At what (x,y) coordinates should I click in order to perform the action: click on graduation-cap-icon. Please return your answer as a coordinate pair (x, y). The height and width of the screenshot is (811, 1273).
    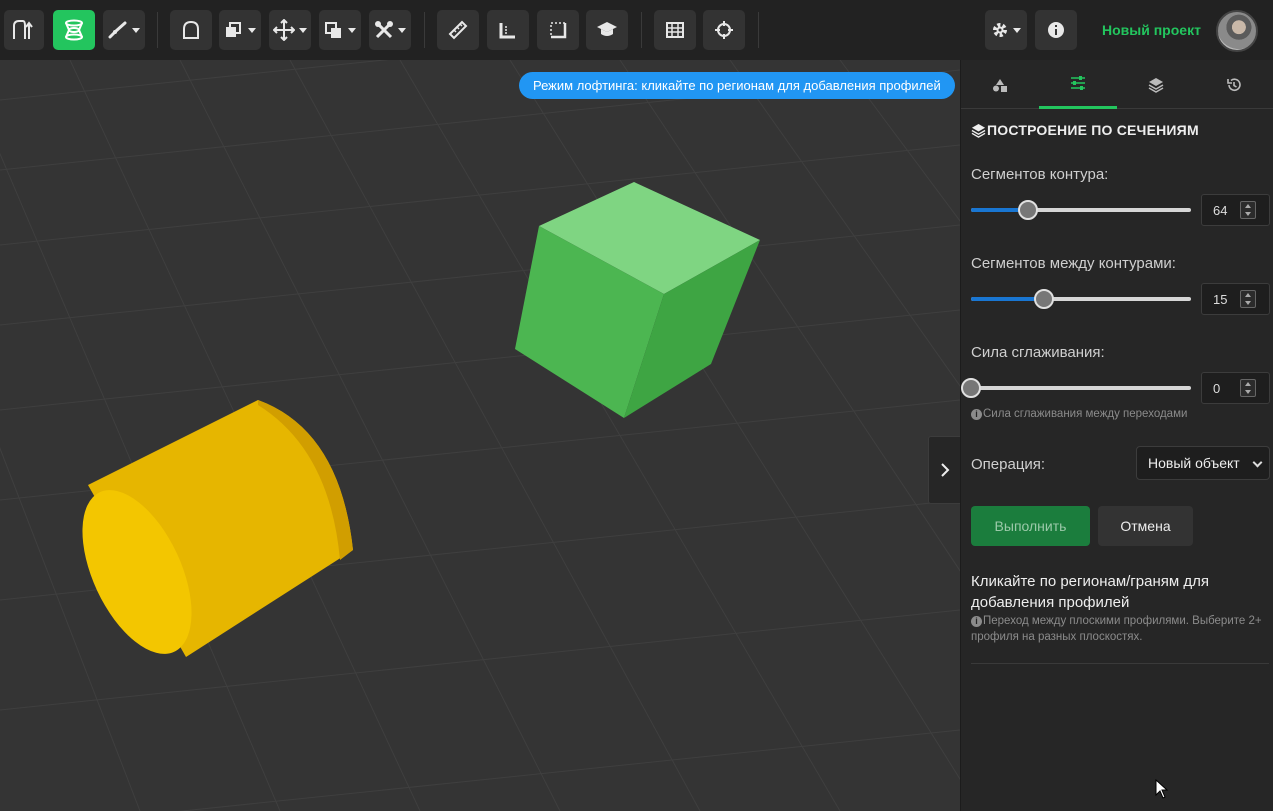
    Looking at the image, I should click on (607, 29).